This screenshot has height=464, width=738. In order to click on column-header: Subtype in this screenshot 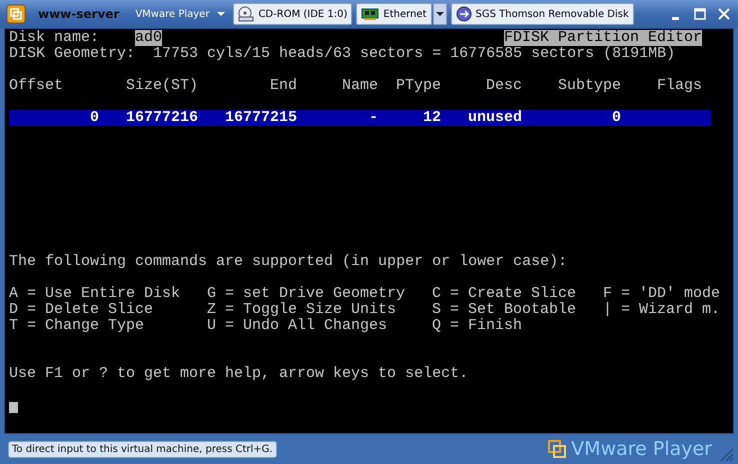, I will do `click(589, 86)`.